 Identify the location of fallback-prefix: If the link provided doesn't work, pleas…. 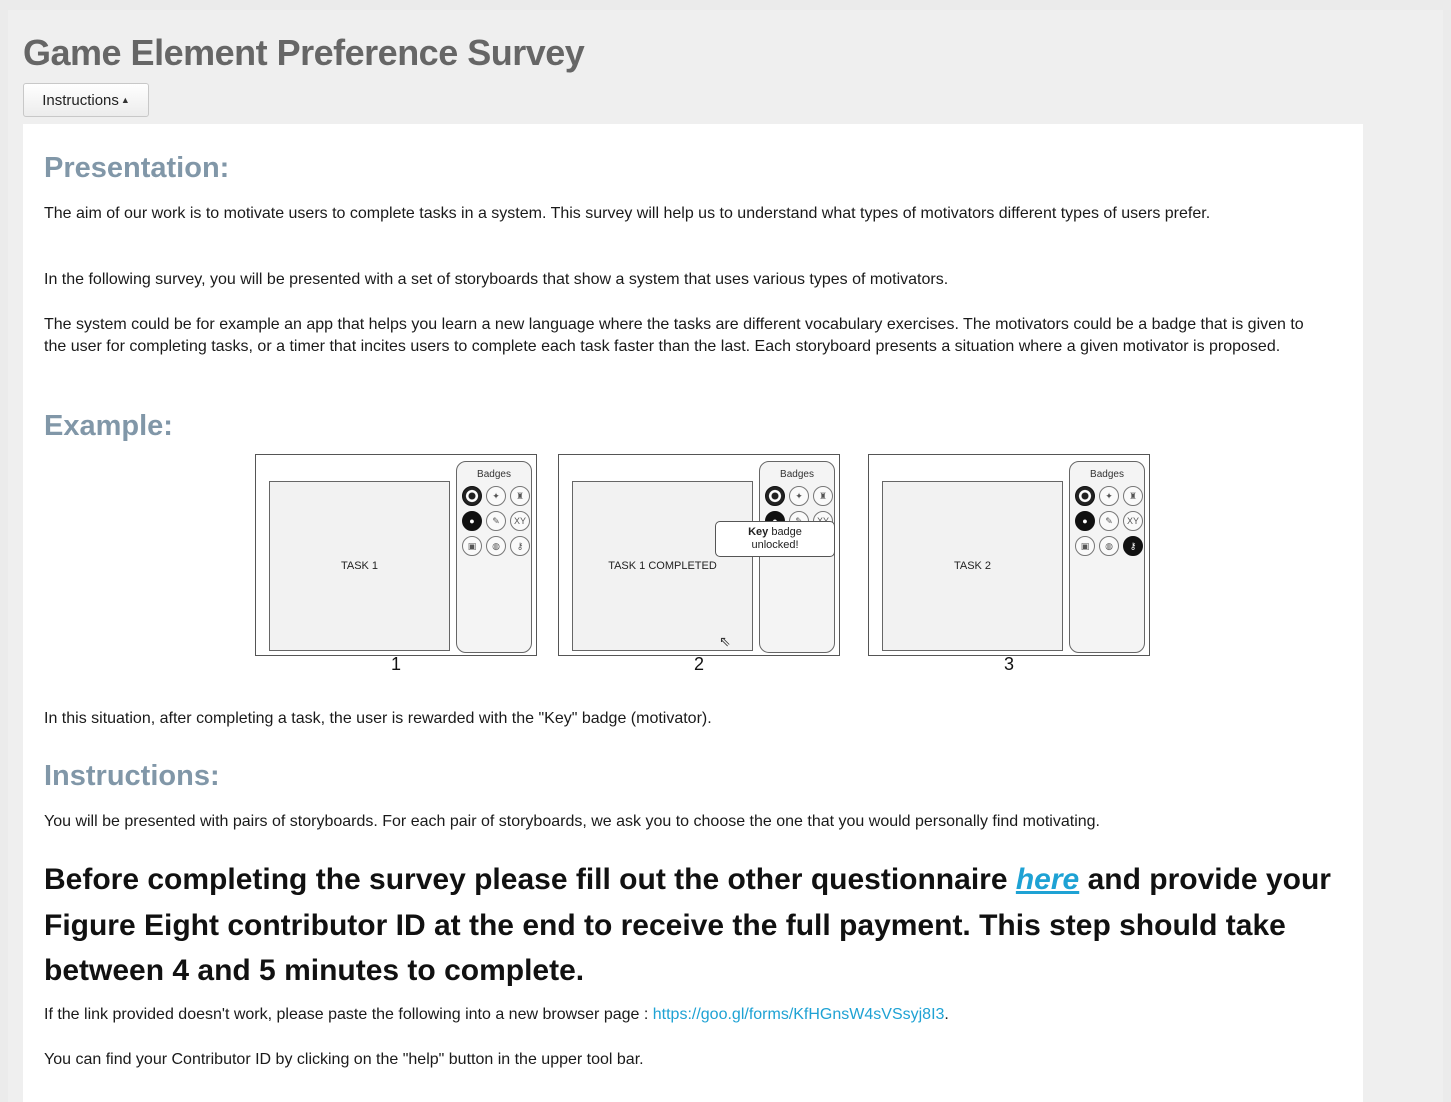
(348, 1014).